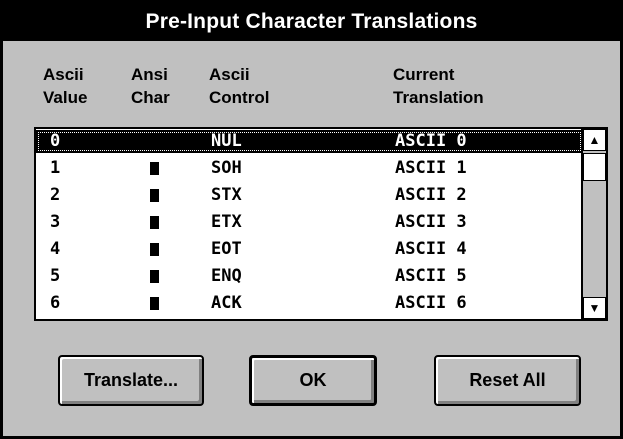 The height and width of the screenshot is (439, 623). Describe the element at coordinates (309, 276) in the screenshot. I see `list-row: 5 ENQ ASCII 5` at that location.